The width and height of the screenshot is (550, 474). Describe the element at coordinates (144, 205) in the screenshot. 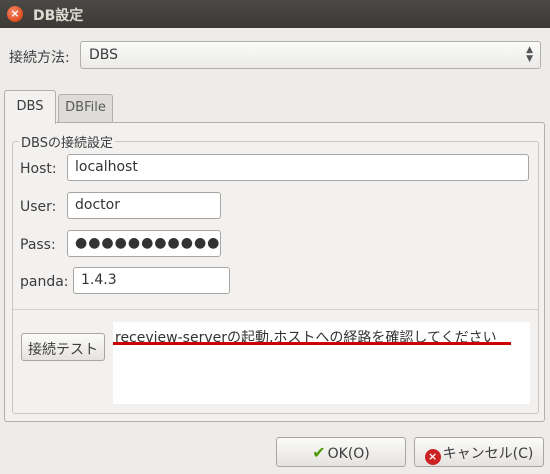

I see `user-input: doctor` at that location.